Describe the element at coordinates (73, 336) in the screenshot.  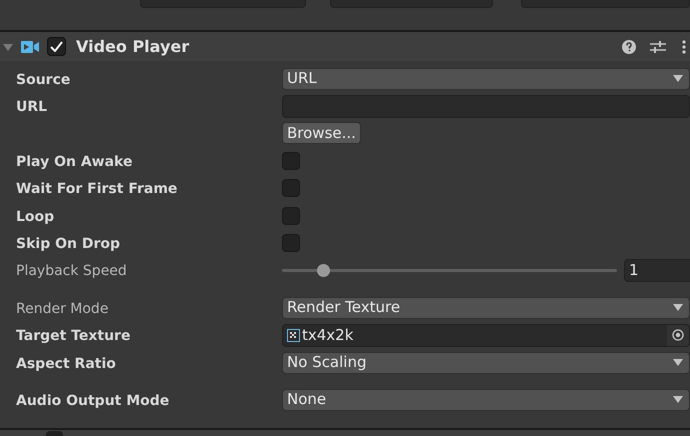
I see `field-label: Target Texture` at that location.